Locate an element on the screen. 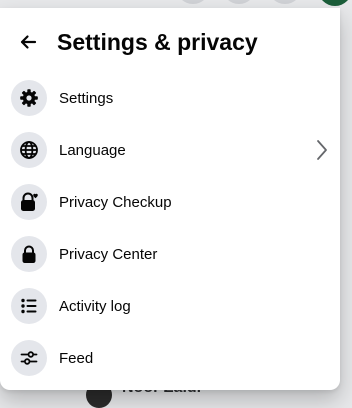  gear-icon is located at coordinates (29, 98).